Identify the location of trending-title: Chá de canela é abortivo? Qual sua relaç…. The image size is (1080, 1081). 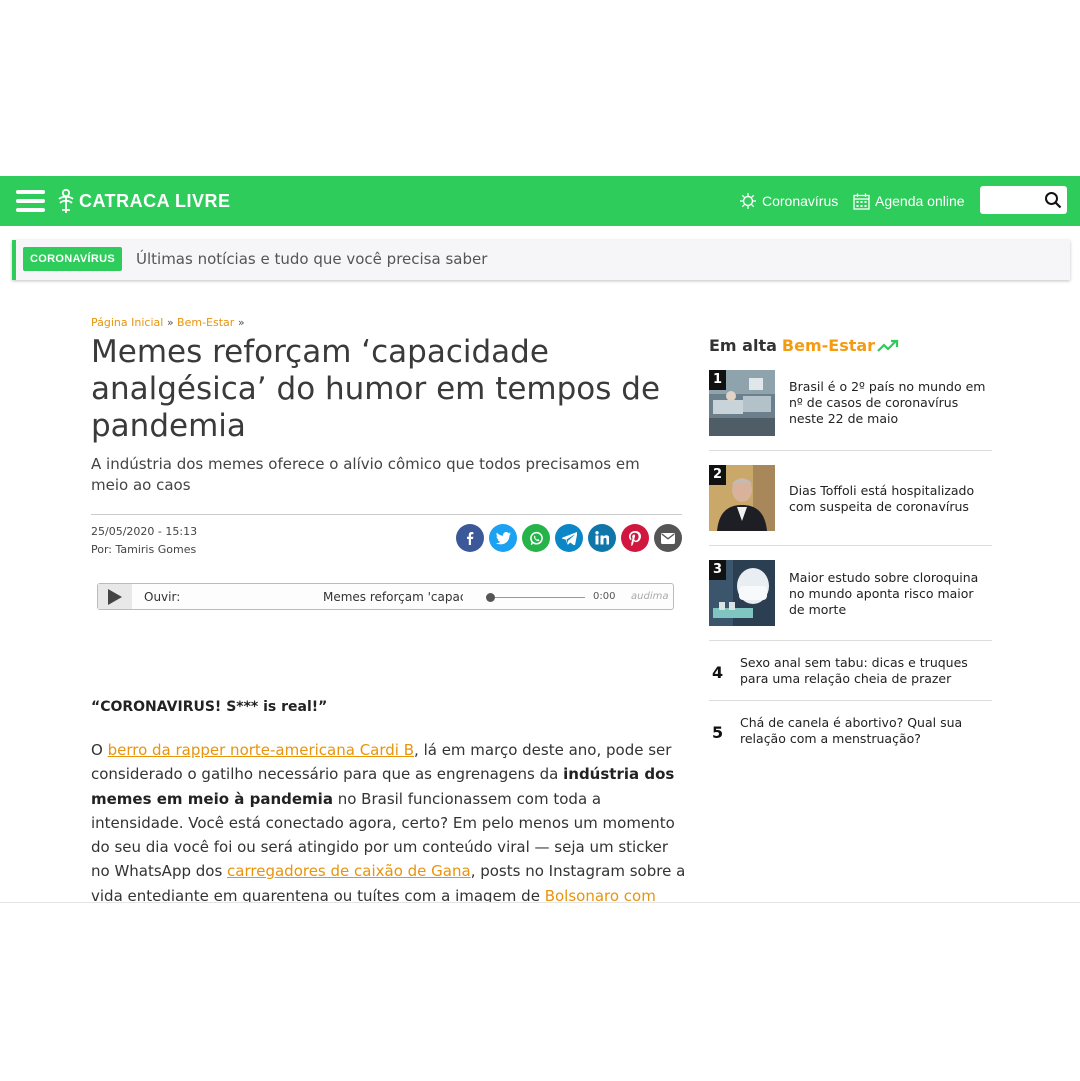
(860, 731).